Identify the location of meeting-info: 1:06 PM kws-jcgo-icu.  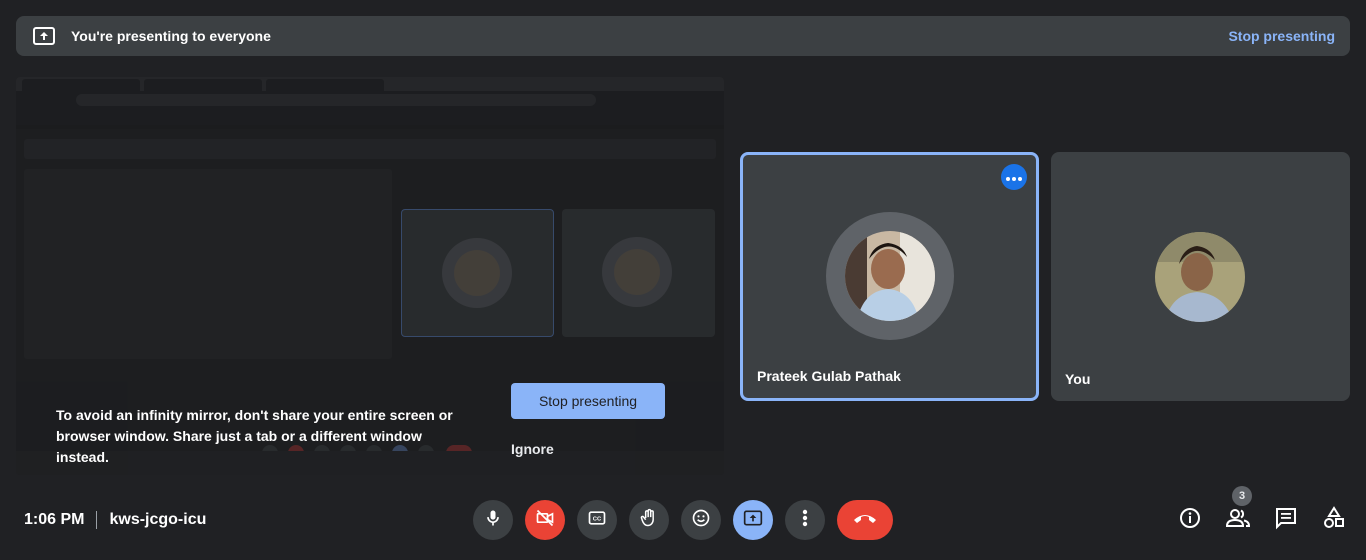
(115, 520).